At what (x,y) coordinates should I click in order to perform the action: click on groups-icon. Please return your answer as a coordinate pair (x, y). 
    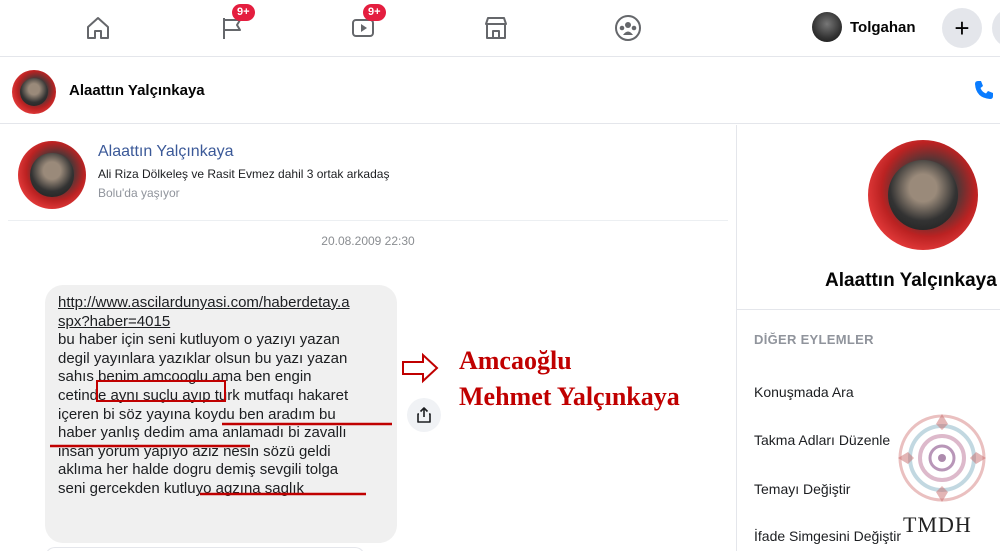
    Looking at the image, I should click on (628, 28).